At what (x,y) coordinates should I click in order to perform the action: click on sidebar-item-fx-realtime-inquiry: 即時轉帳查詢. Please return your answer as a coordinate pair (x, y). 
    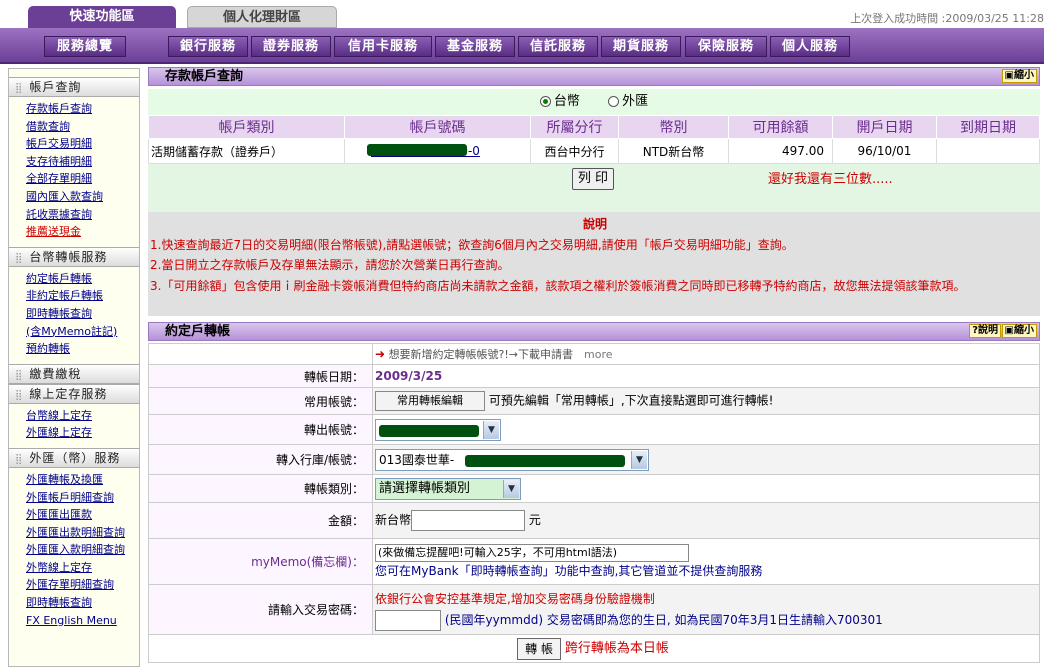
    Looking at the image, I should click on (74, 603).